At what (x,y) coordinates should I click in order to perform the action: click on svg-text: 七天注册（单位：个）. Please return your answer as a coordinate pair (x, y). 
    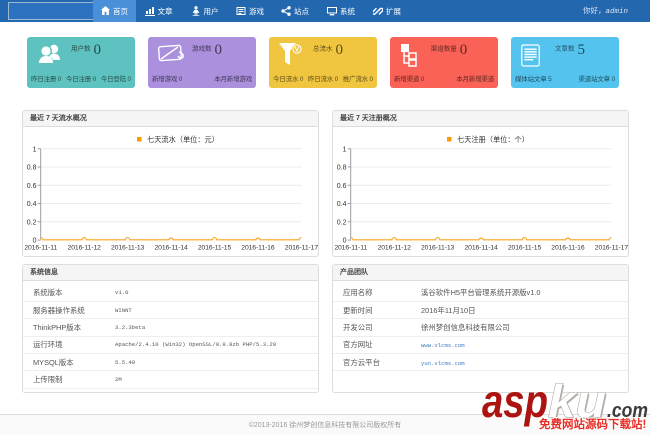
    Looking at the image, I should click on (493, 139).